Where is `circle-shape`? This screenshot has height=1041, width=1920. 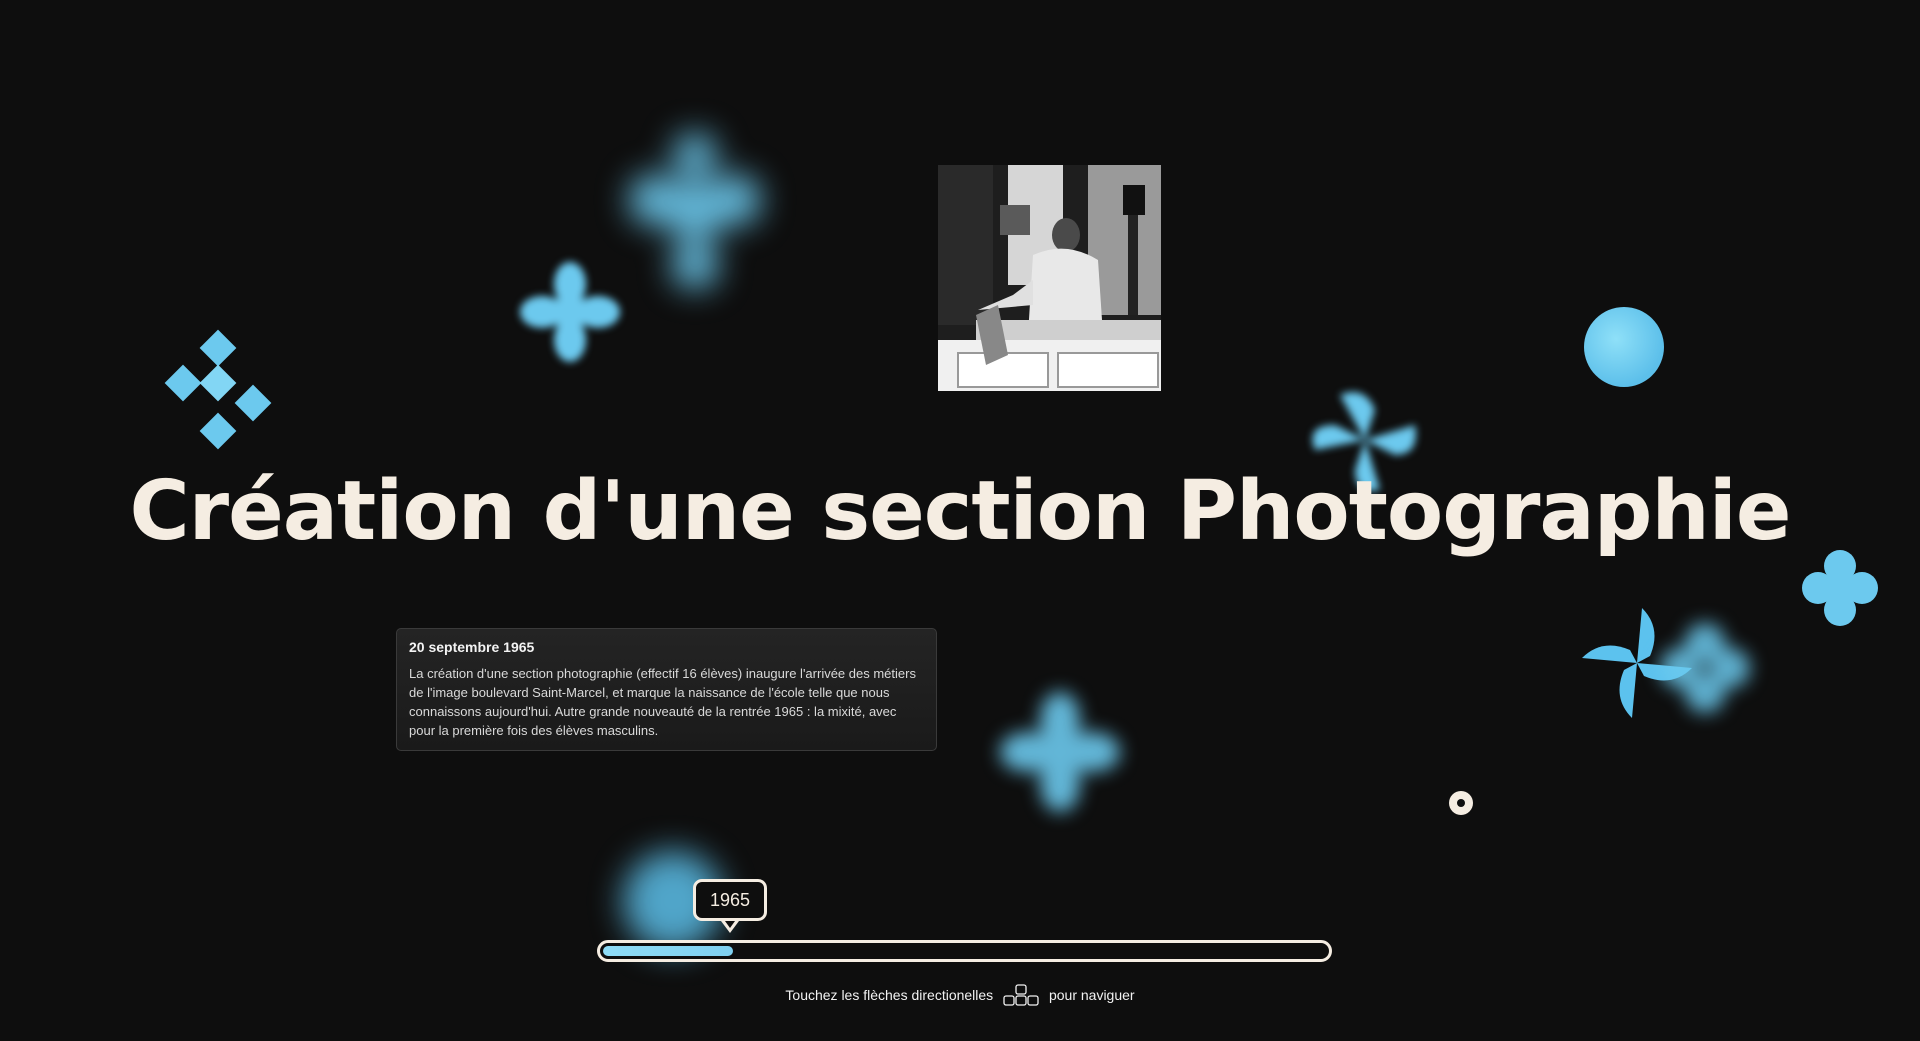 circle-shape is located at coordinates (1624, 347).